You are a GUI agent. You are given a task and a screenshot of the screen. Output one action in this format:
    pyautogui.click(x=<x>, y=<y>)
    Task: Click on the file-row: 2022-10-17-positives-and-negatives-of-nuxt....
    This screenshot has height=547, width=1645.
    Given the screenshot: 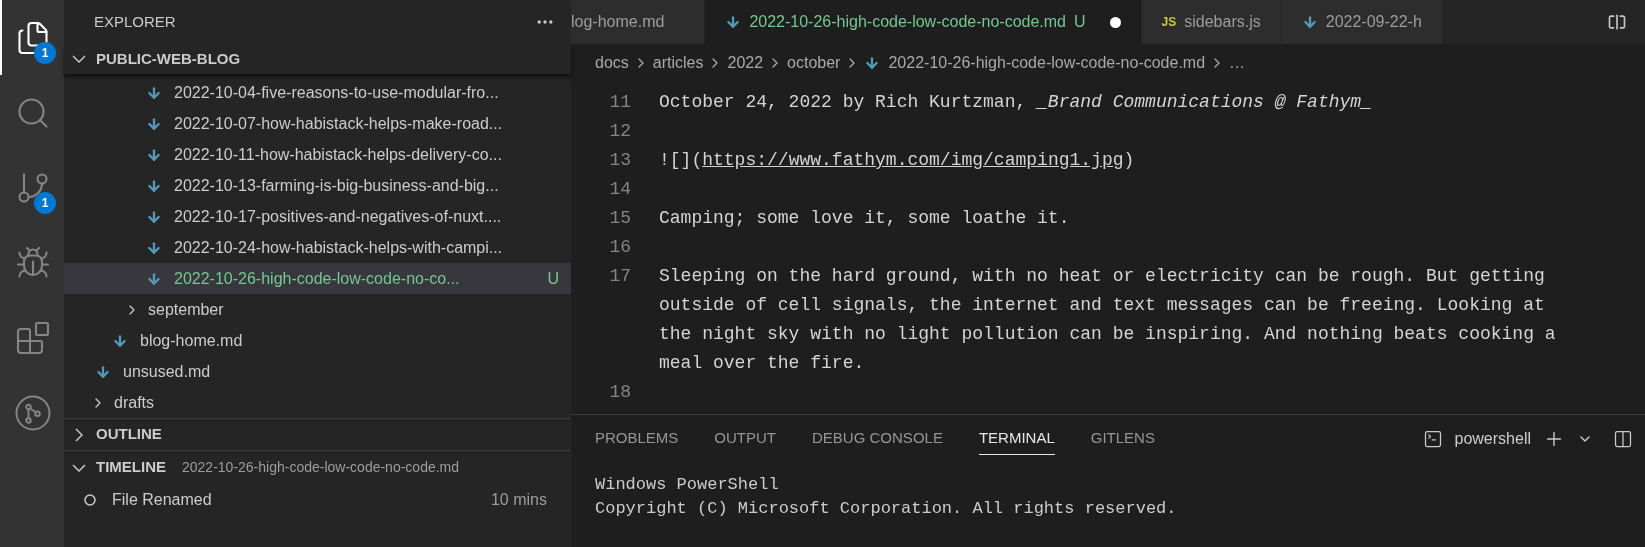 What is the action you would take?
    pyautogui.click(x=317, y=216)
    